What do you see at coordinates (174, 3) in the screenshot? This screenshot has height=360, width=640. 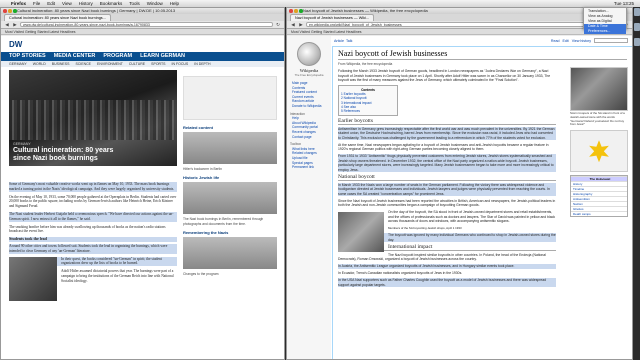 I see `menu-help: Help` at bounding box center [174, 3].